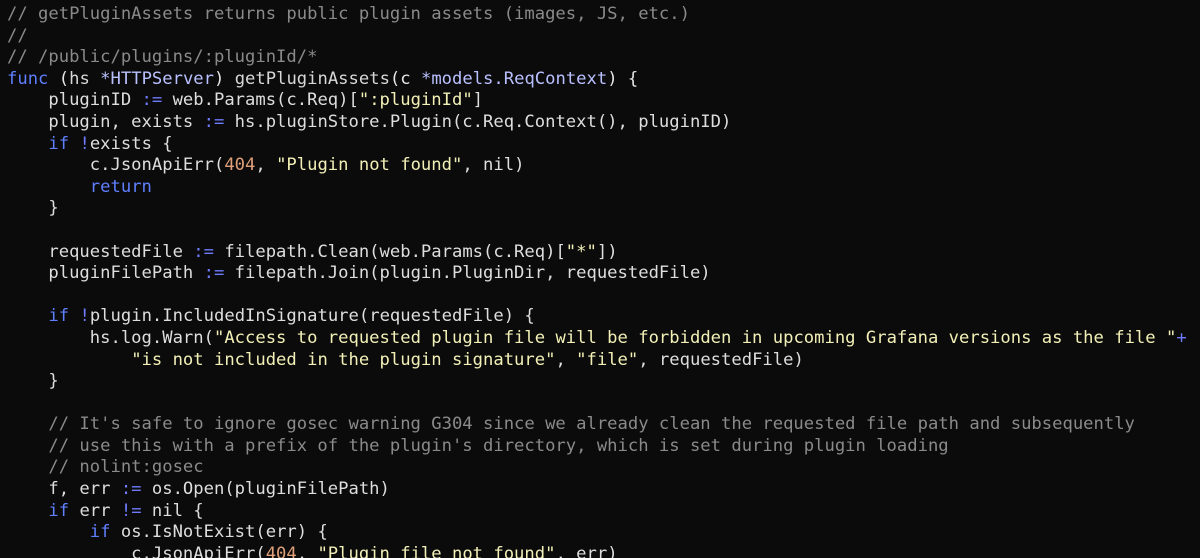  What do you see at coordinates (721, 359) in the screenshot?
I see `code-token-plain: , requestedFile)` at bounding box center [721, 359].